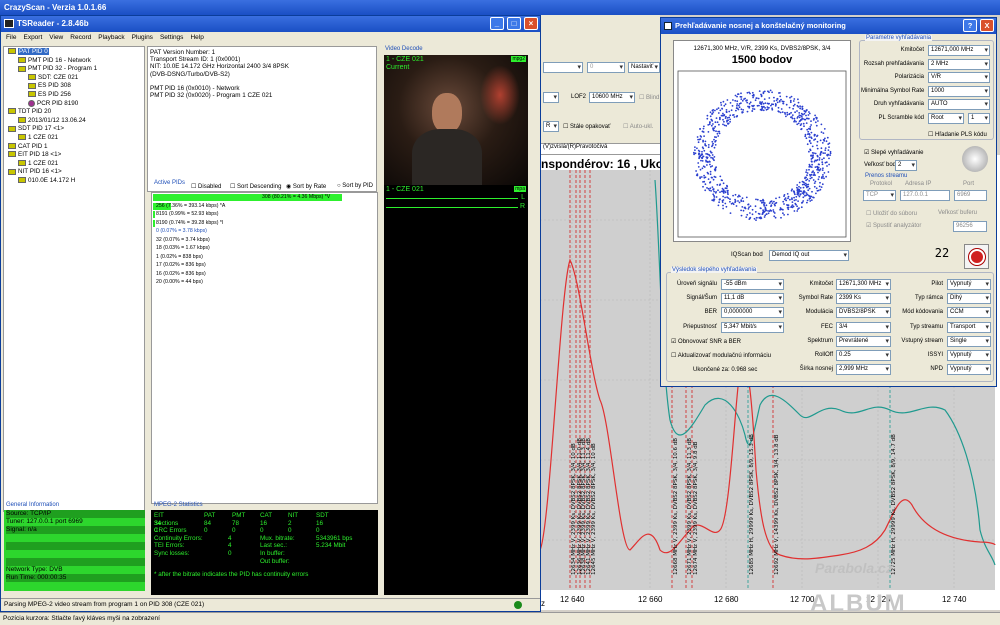 The height and width of the screenshot is (625, 1000). Describe the element at coordinates (56, 37) in the screenshot. I see `menu-view: View` at that location.